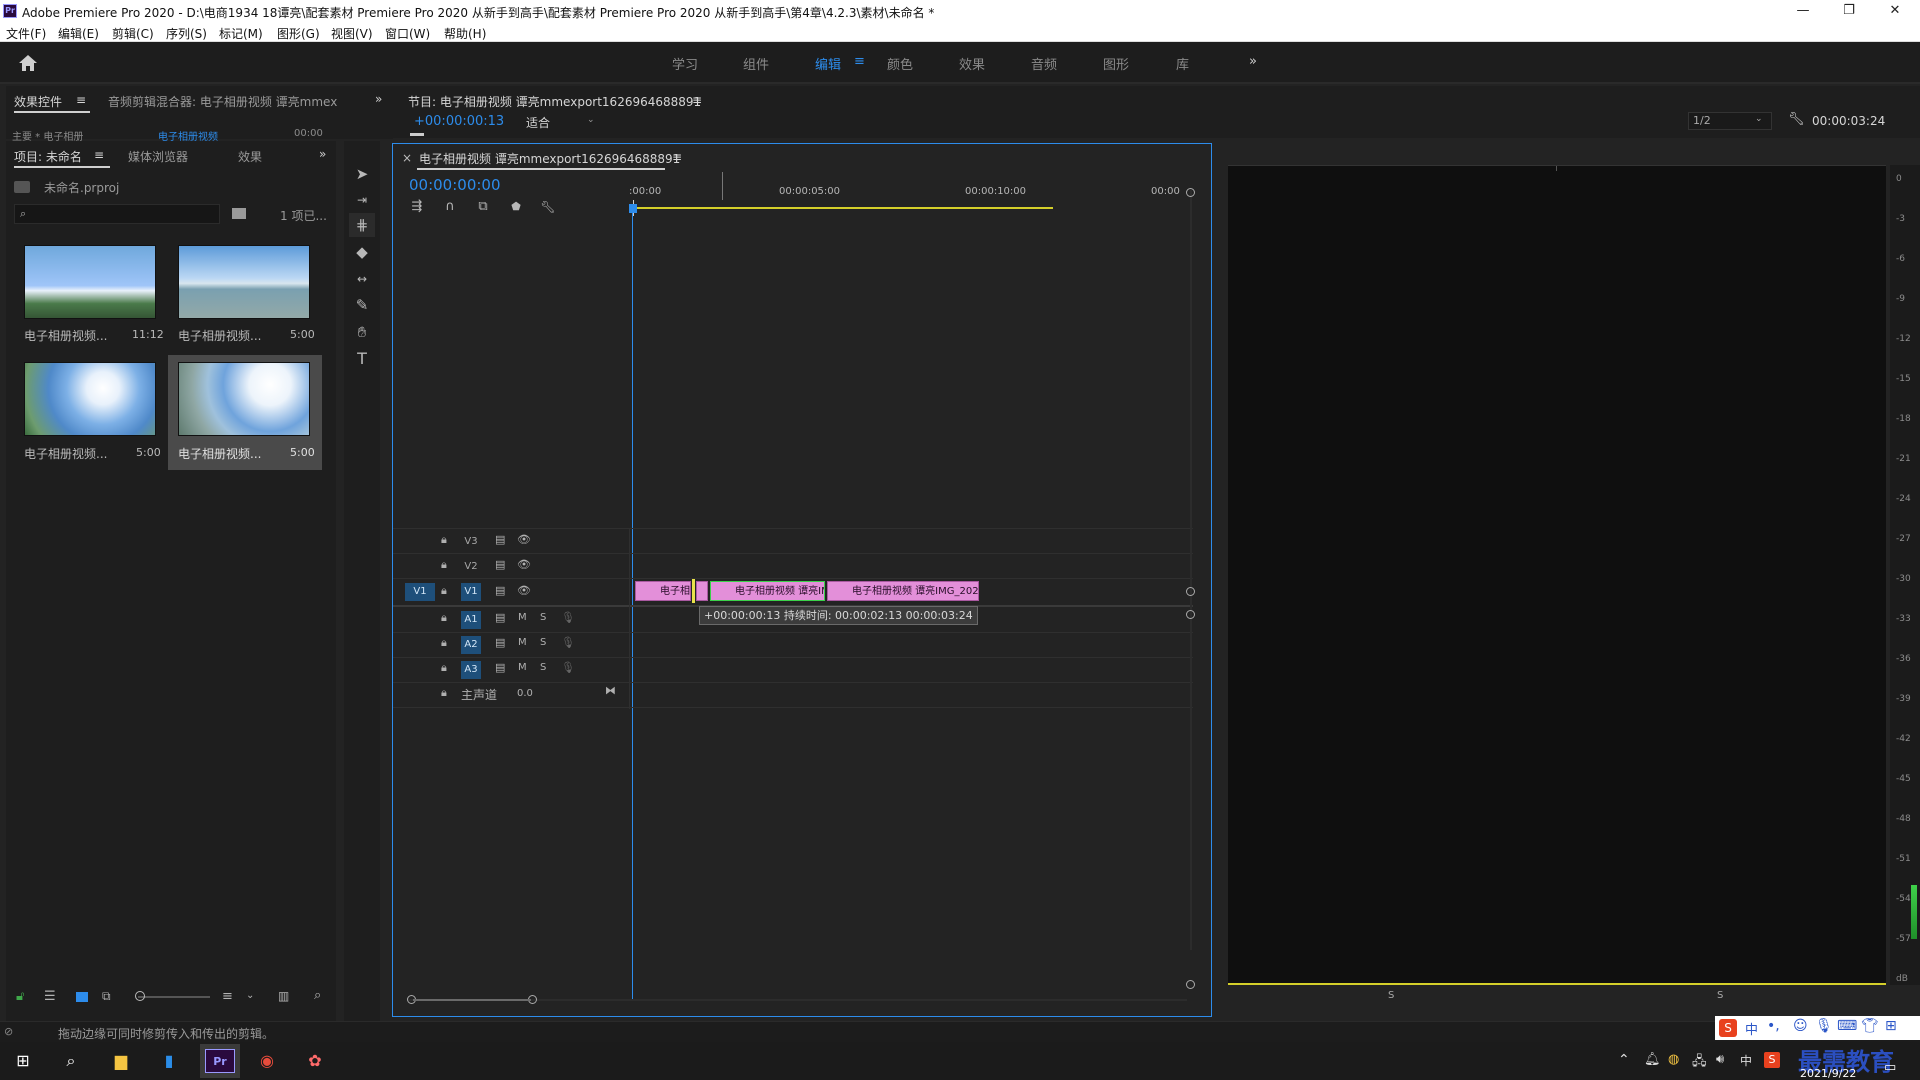 This screenshot has height=1080, width=1920. I want to click on chrome-icon: ◉, so click(267, 1061).